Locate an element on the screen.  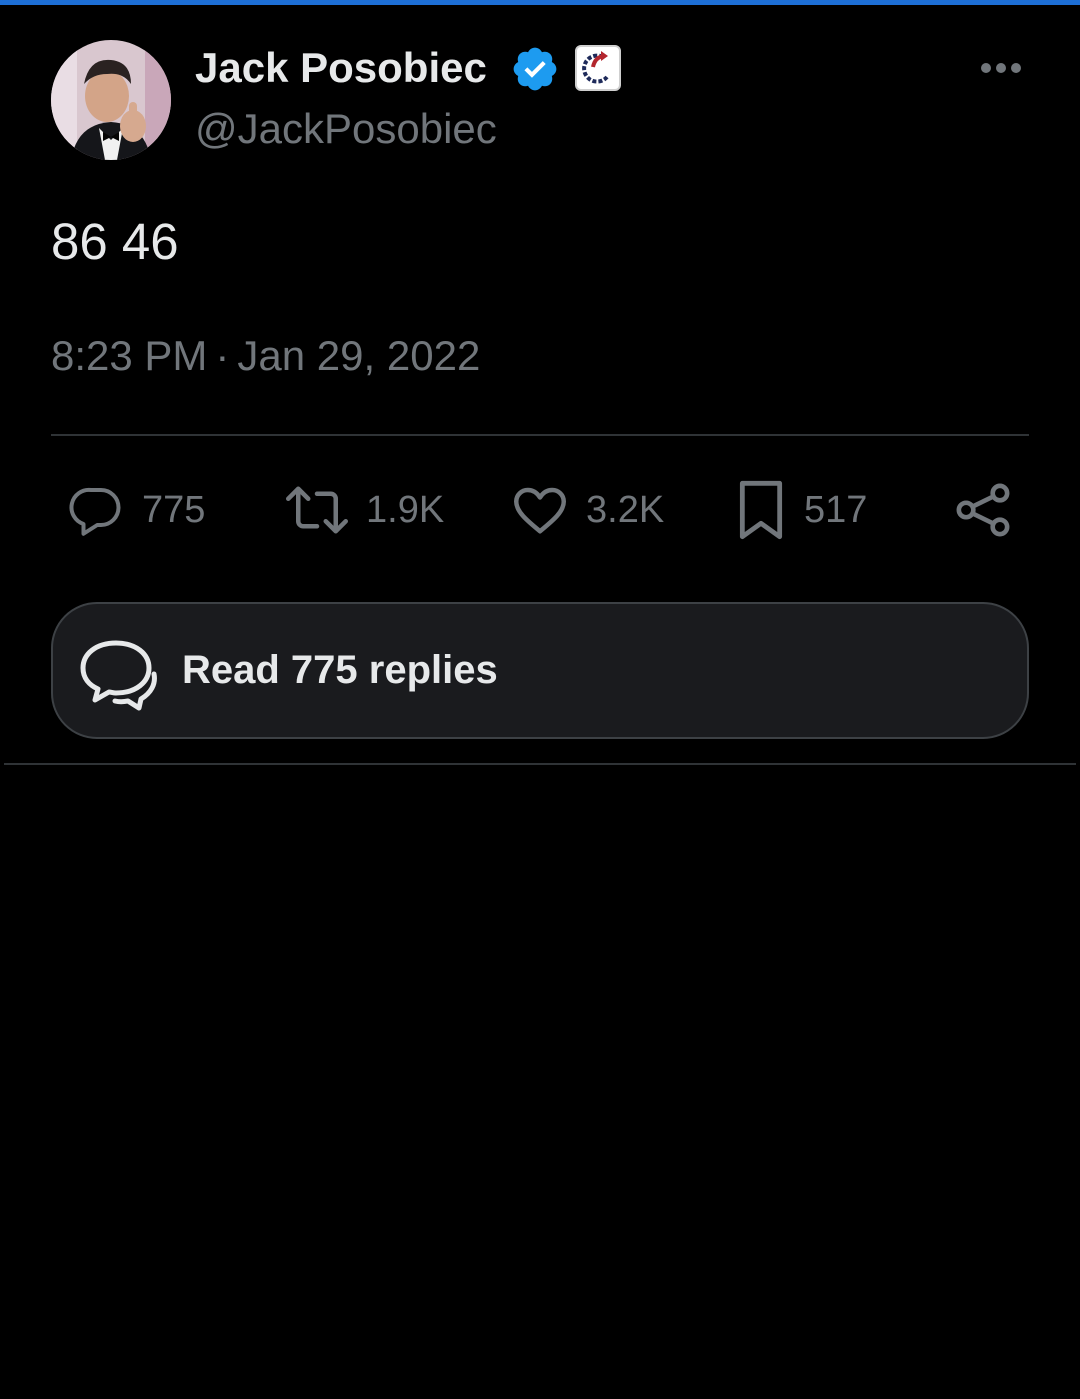
read-replies-label: Read 775 replies is located at coordinates (340, 670).